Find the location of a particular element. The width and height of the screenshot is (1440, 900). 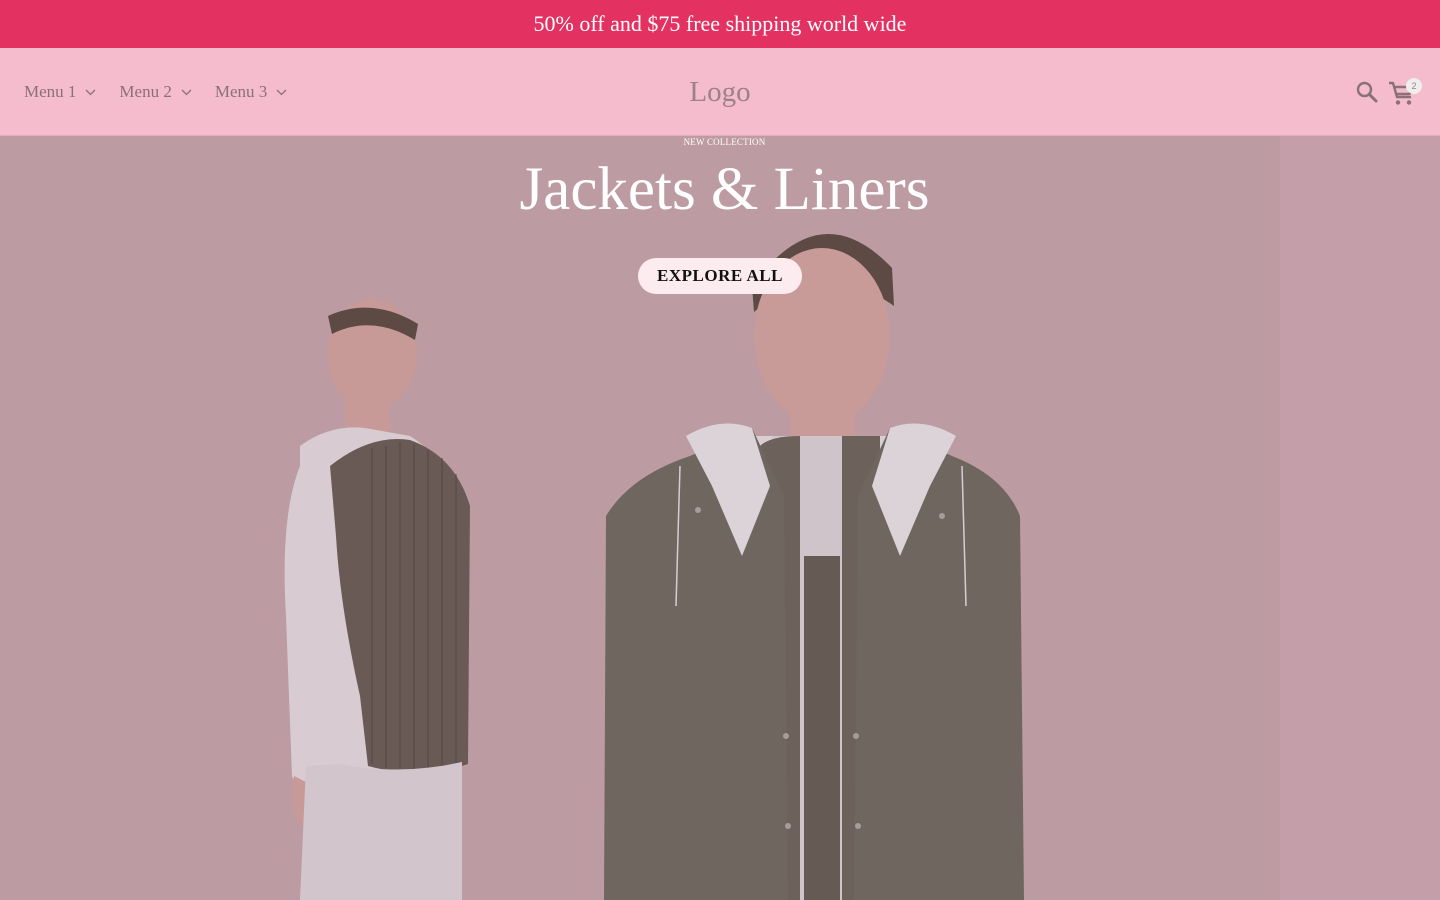

announcement-text: 50% off and $75 free shipping world wide is located at coordinates (720, 23).